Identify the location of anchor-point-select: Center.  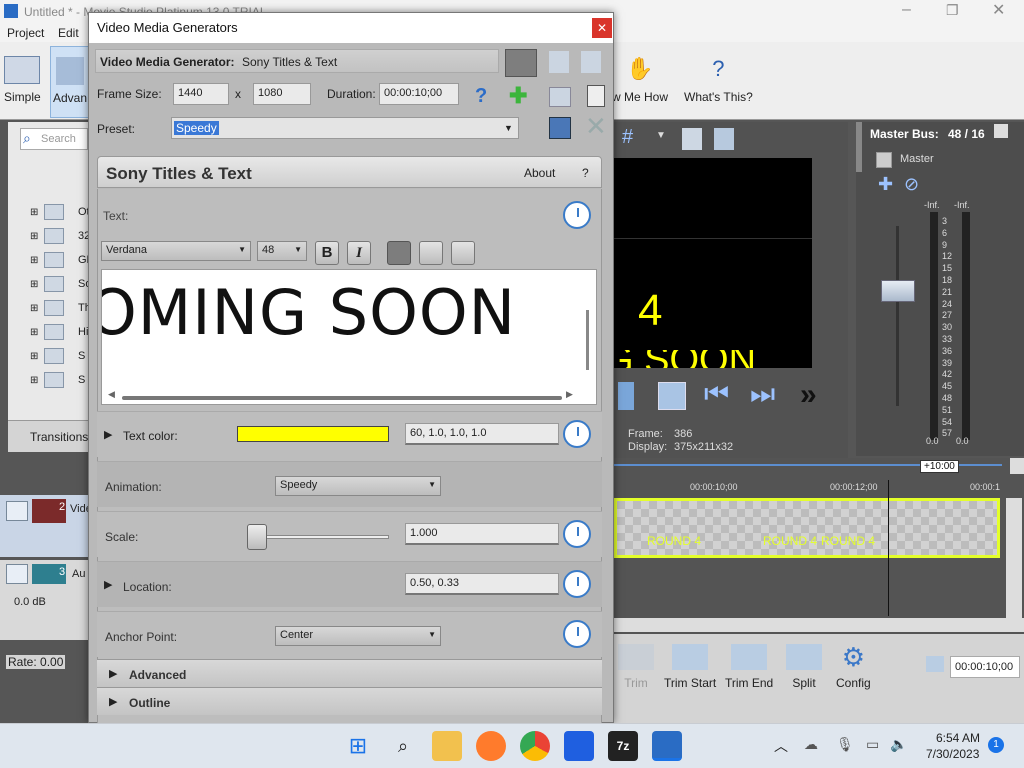
(358, 636).